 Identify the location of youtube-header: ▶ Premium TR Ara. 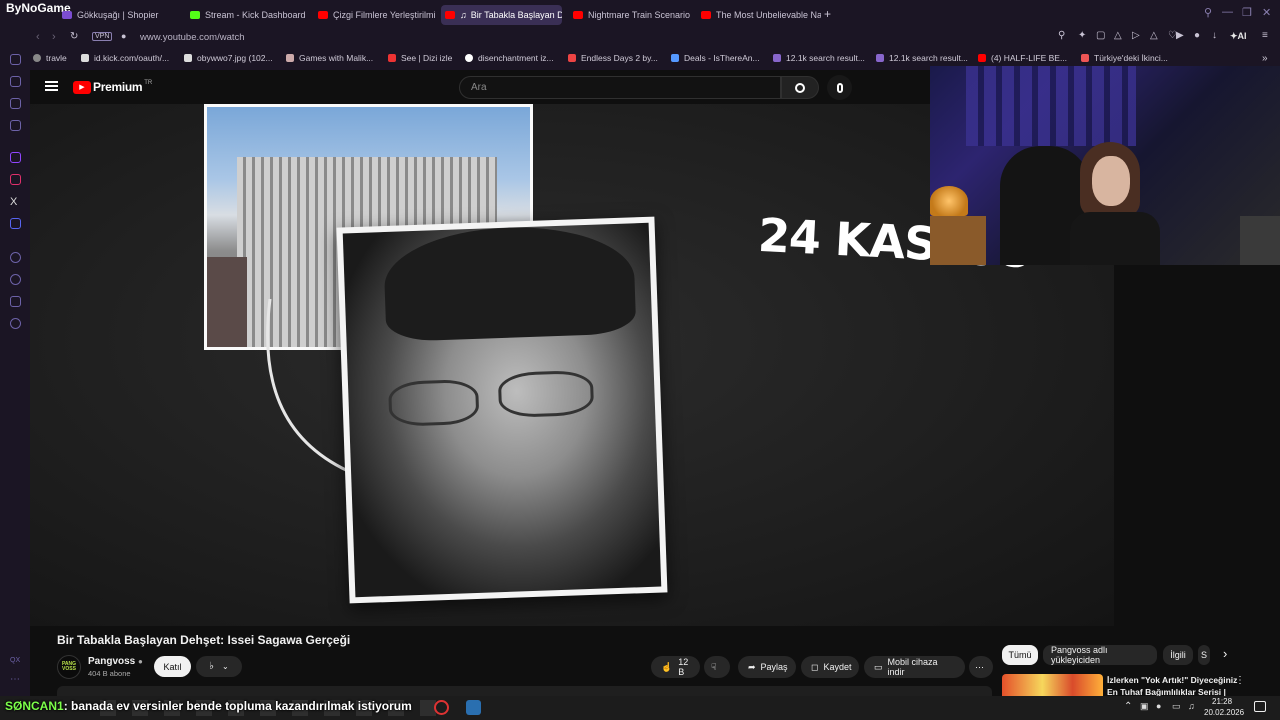
(480, 88).